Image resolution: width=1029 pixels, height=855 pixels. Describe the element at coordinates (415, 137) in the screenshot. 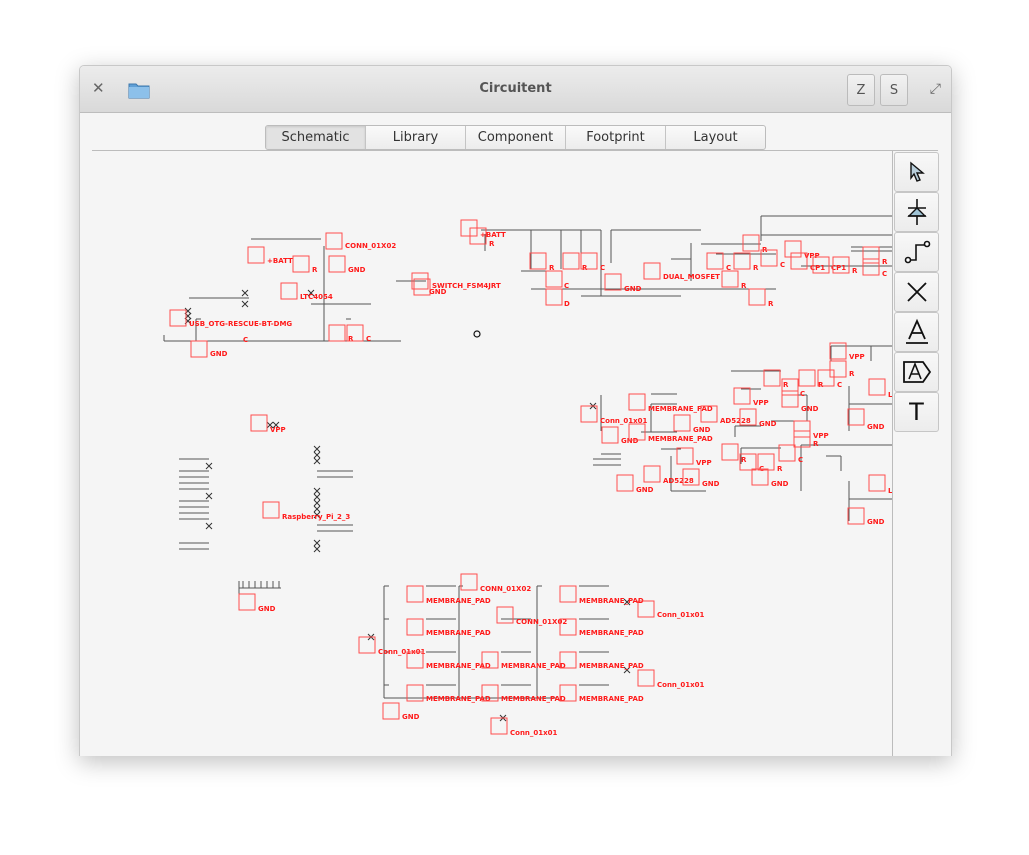

I see `tab-library: Library` at that location.